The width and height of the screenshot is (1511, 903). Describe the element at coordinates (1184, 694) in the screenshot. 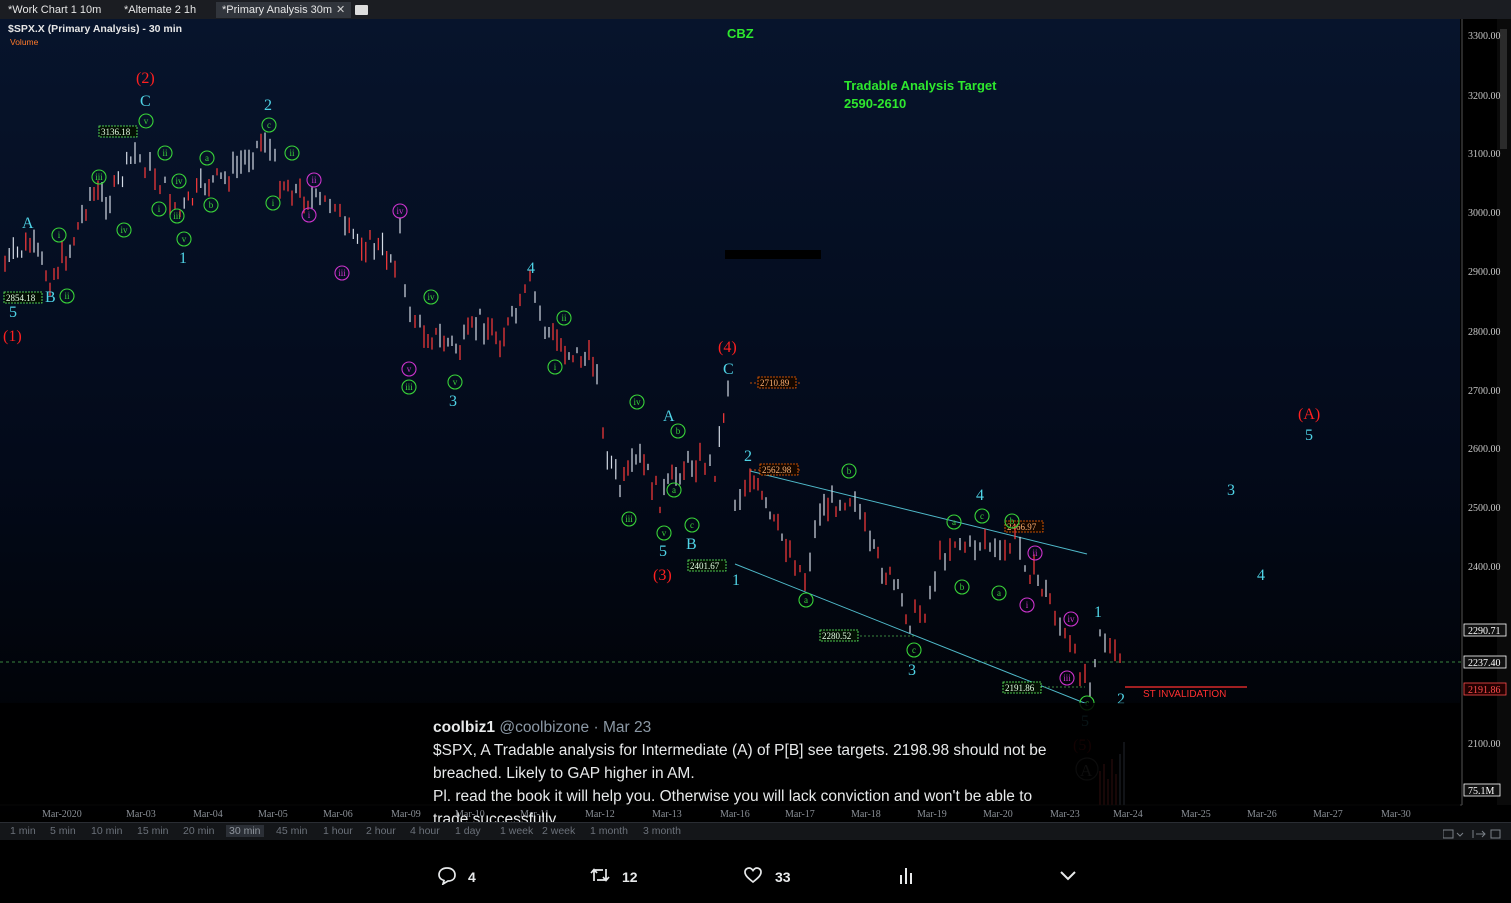

I see `invalidation-label: ST INVALIDATION` at that location.